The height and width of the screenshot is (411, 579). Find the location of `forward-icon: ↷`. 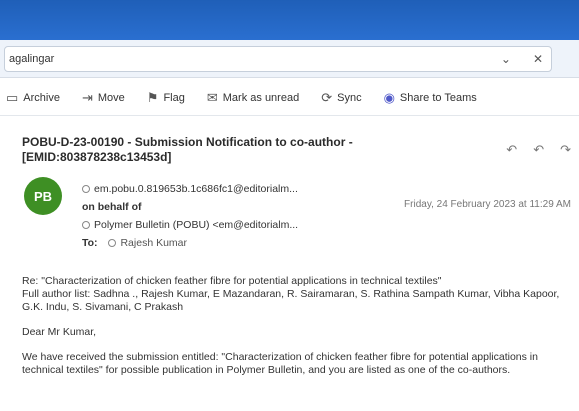

forward-icon: ↷ is located at coordinates (565, 150).